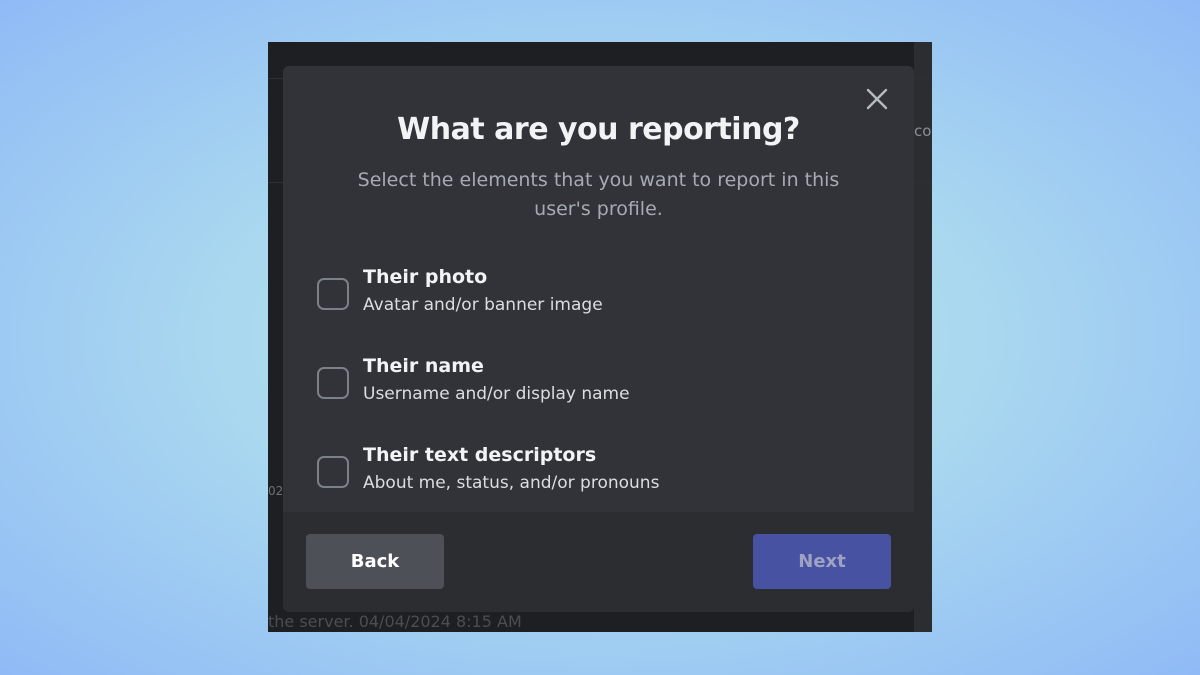 This screenshot has height=675, width=1200. What do you see at coordinates (598, 129) in the screenshot?
I see `modal-title: What are you reporting?` at bounding box center [598, 129].